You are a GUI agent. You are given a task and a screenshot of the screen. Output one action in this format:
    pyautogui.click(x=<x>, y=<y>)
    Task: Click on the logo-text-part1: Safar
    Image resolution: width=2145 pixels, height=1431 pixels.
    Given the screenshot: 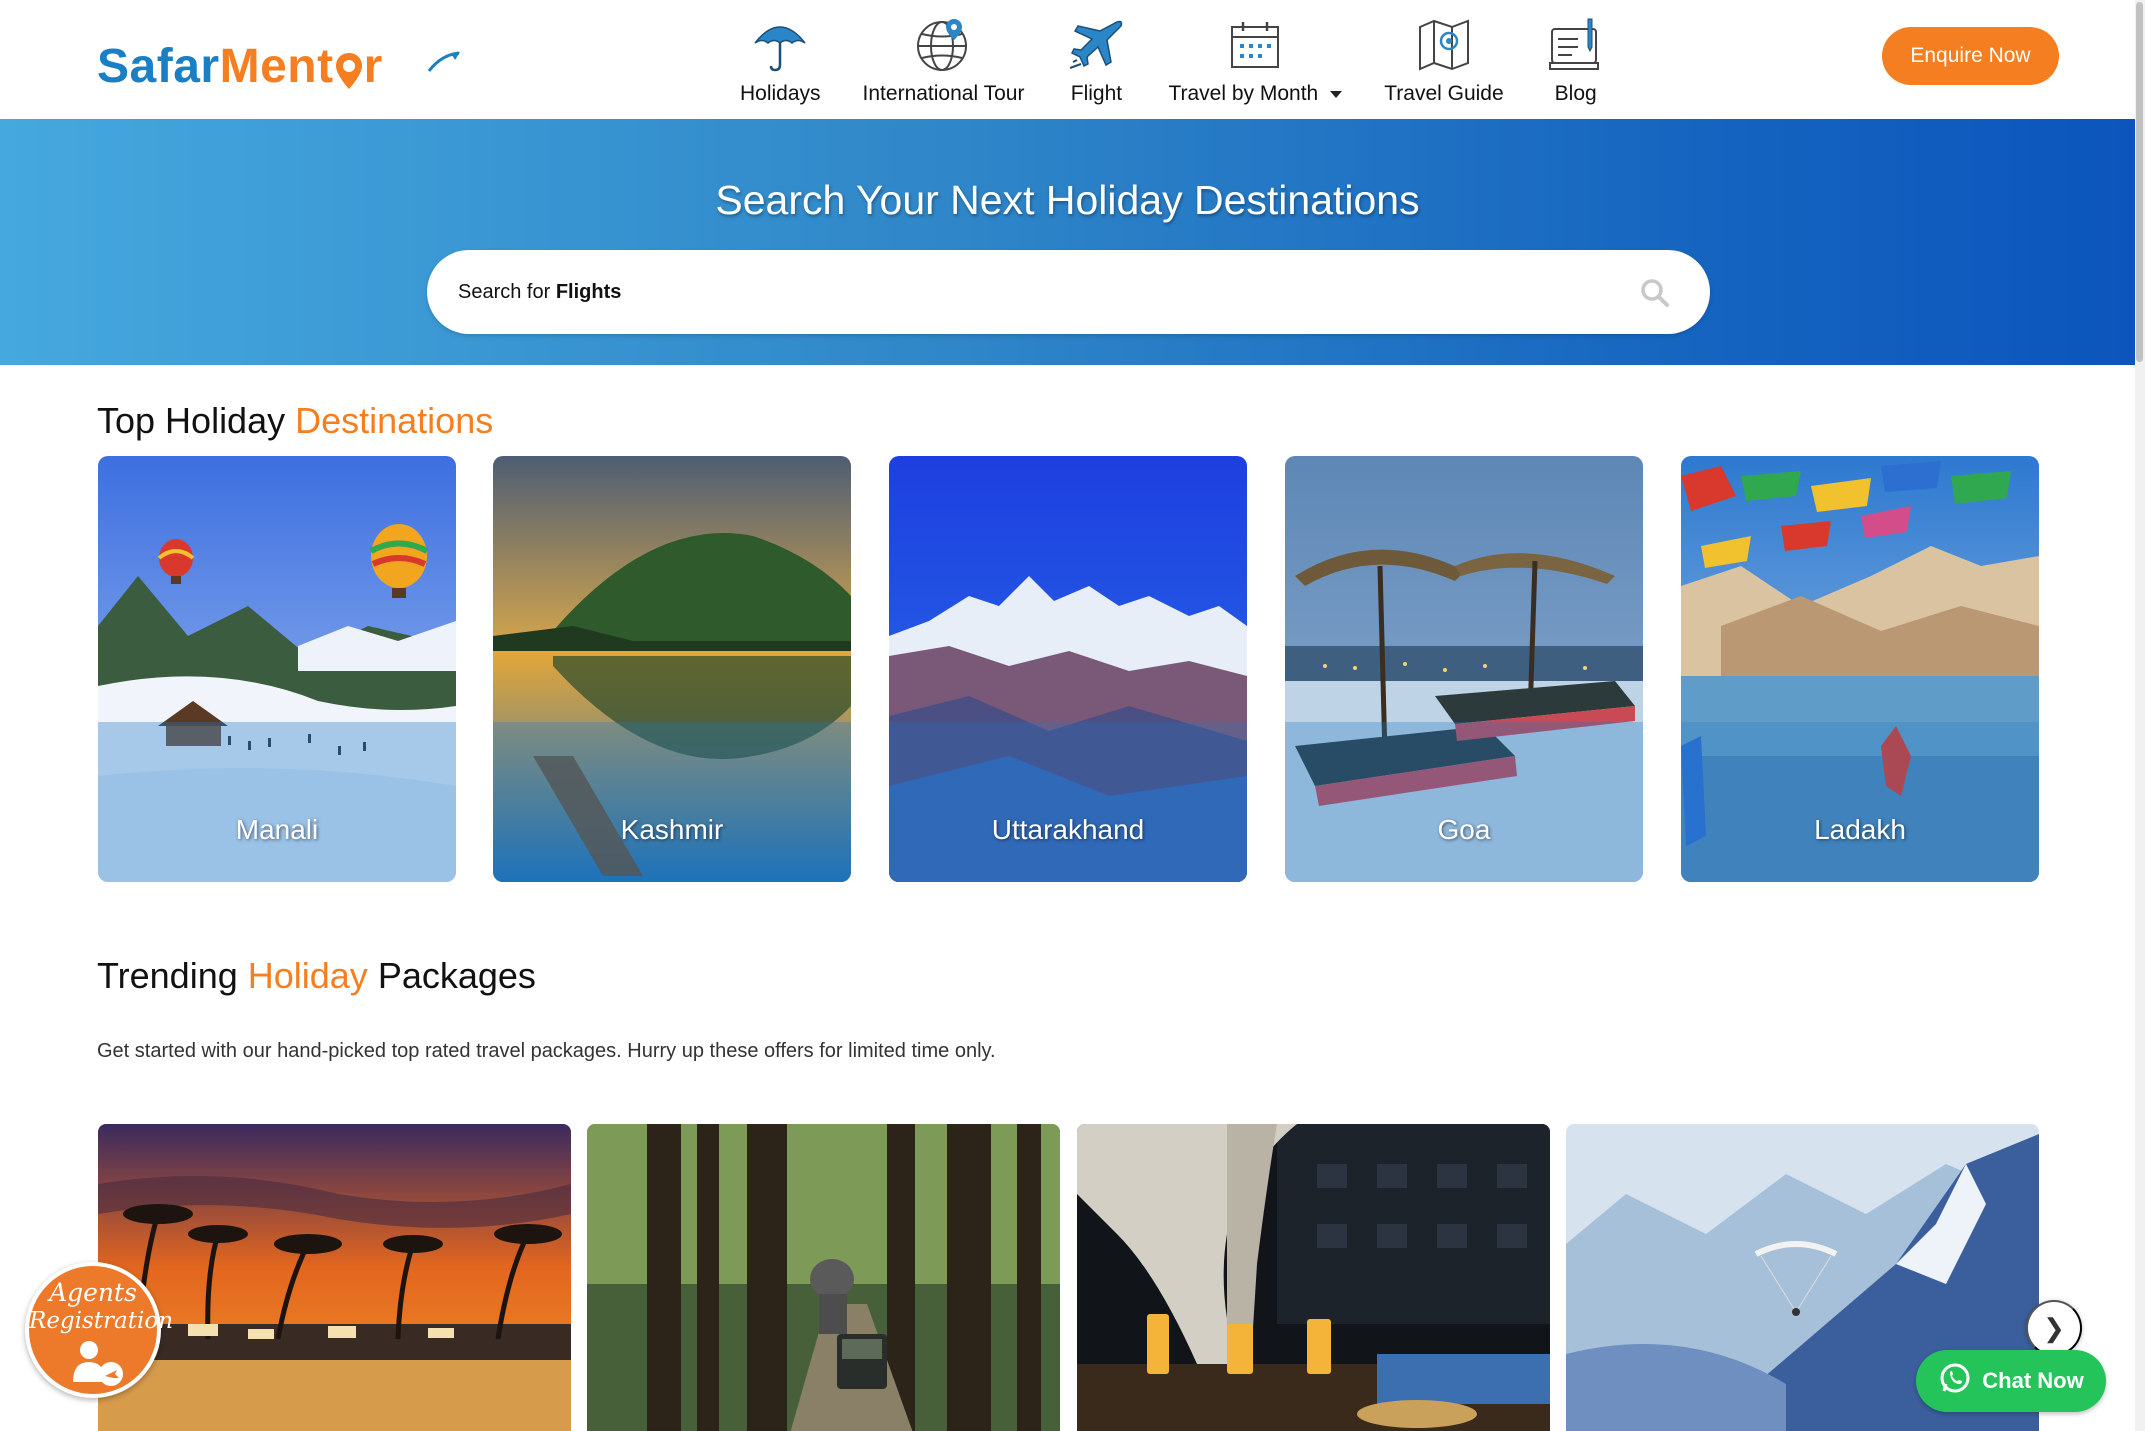 What is the action you would take?
    pyautogui.click(x=158, y=66)
    